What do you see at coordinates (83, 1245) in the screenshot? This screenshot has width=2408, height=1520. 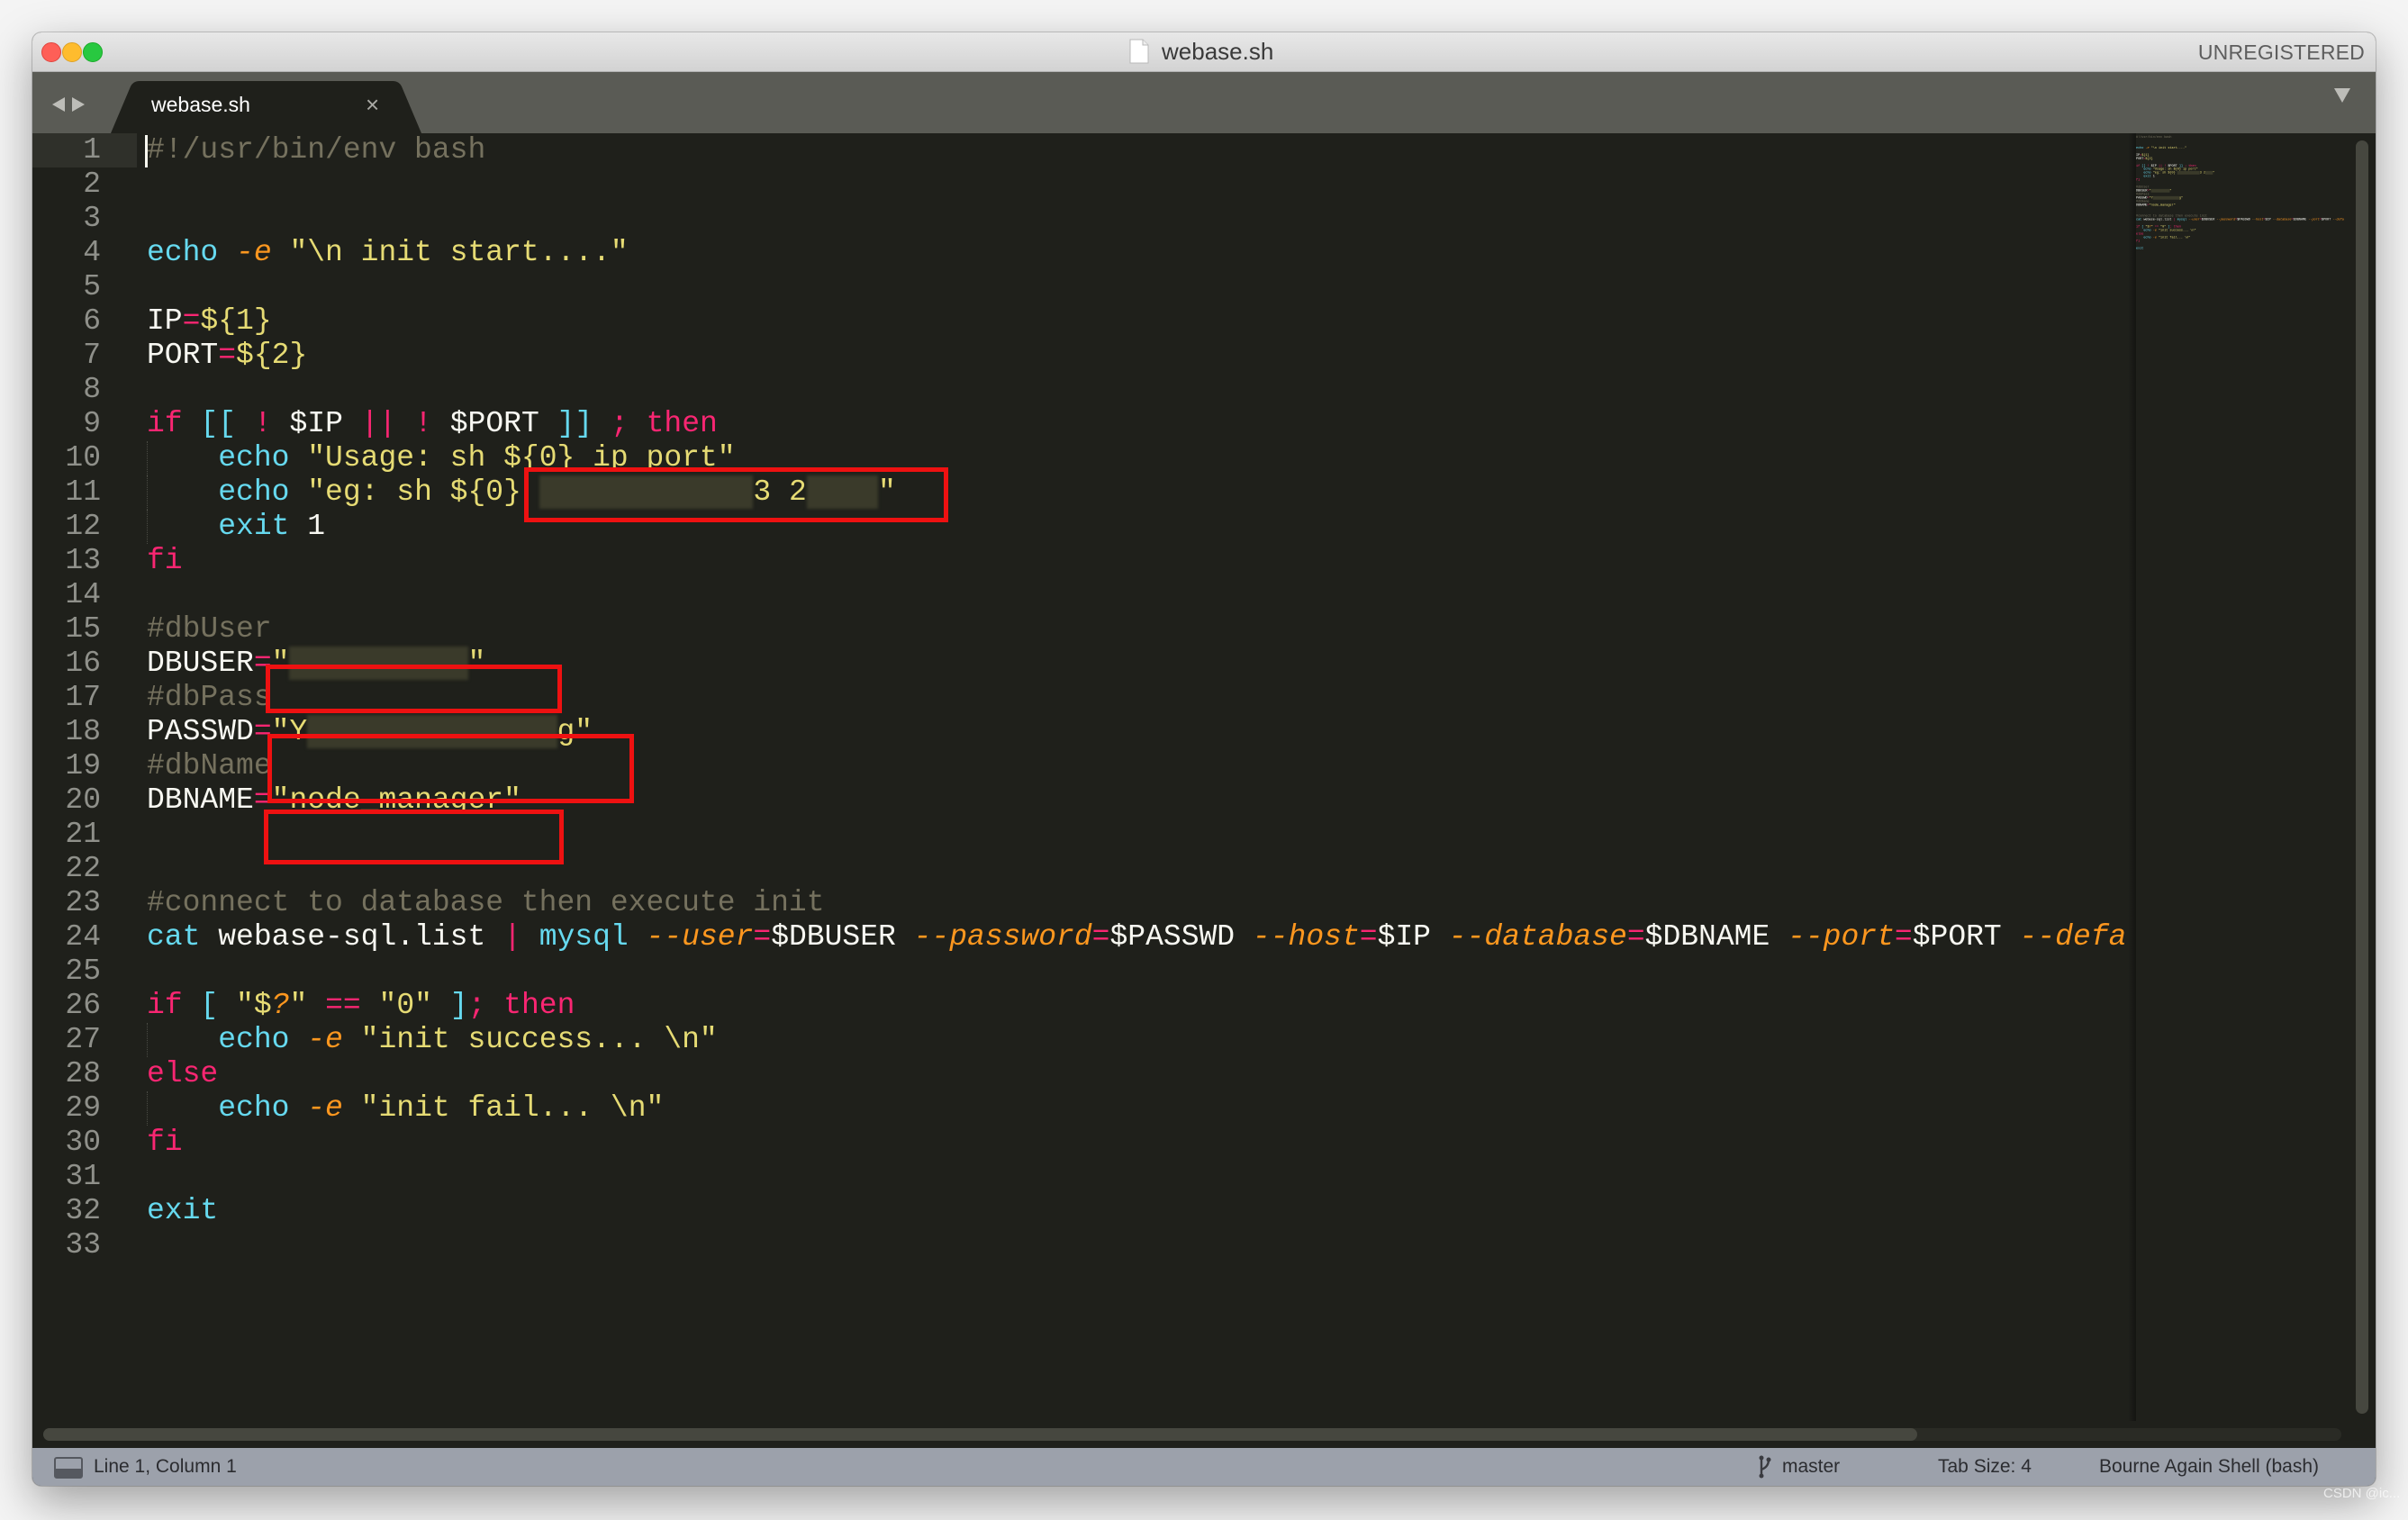 I see `line-number: 33` at bounding box center [83, 1245].